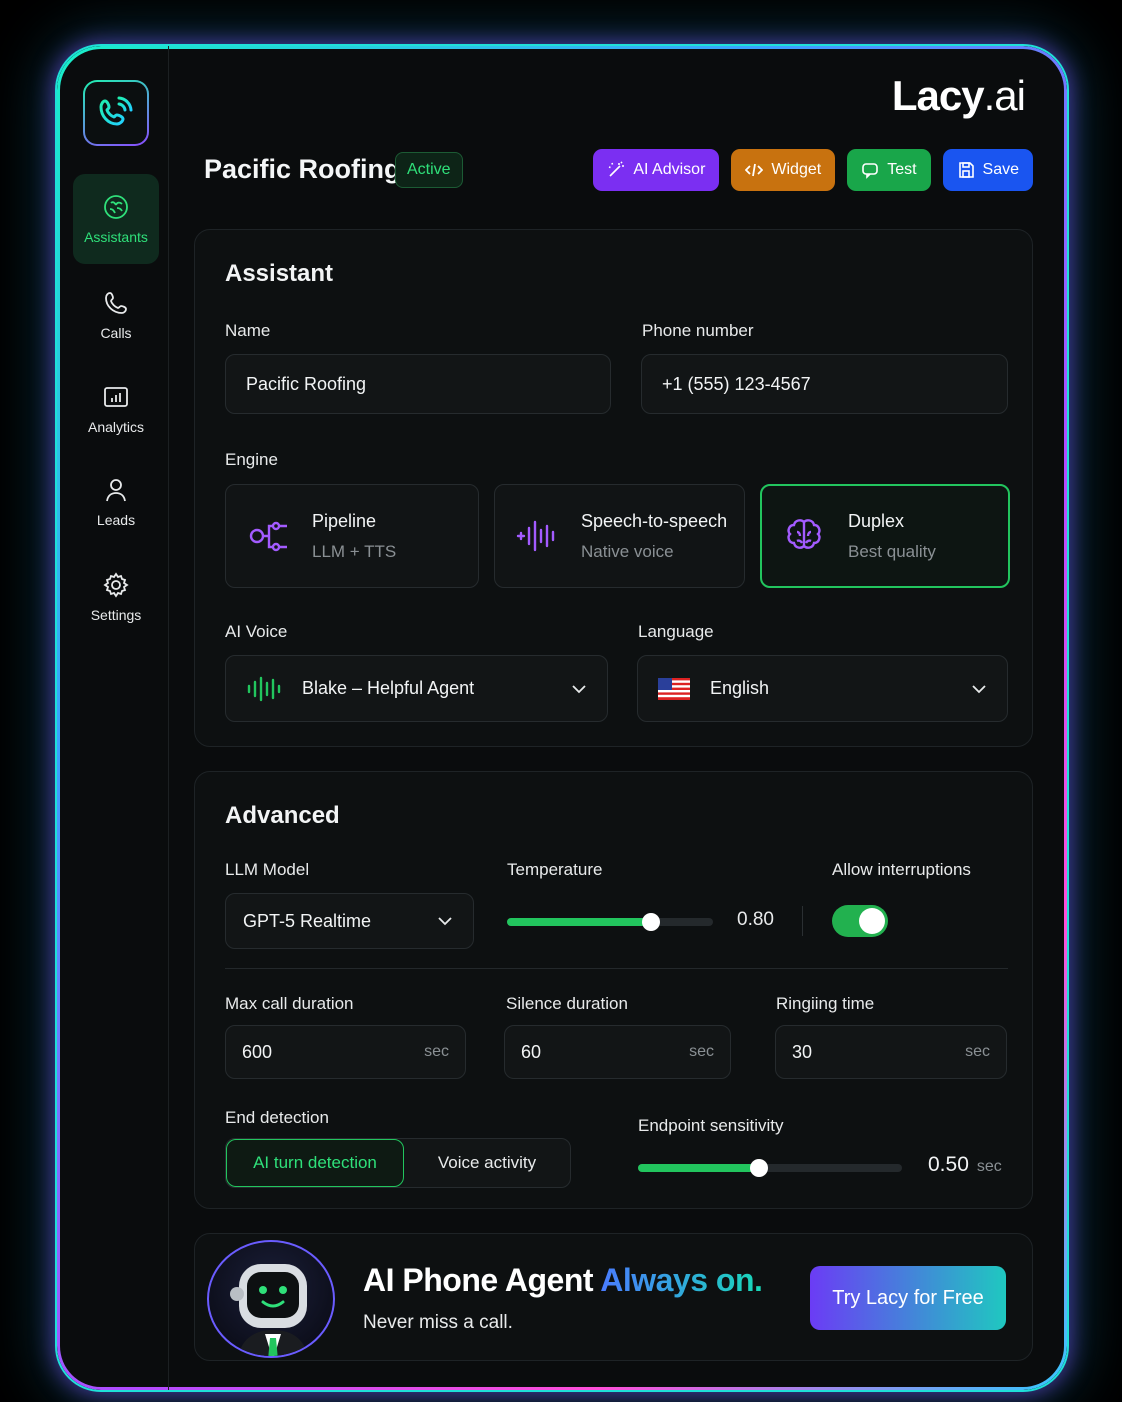  Describe the element at coordinates (116, 585) in the screenshot. I see `gear-icon` at that location.